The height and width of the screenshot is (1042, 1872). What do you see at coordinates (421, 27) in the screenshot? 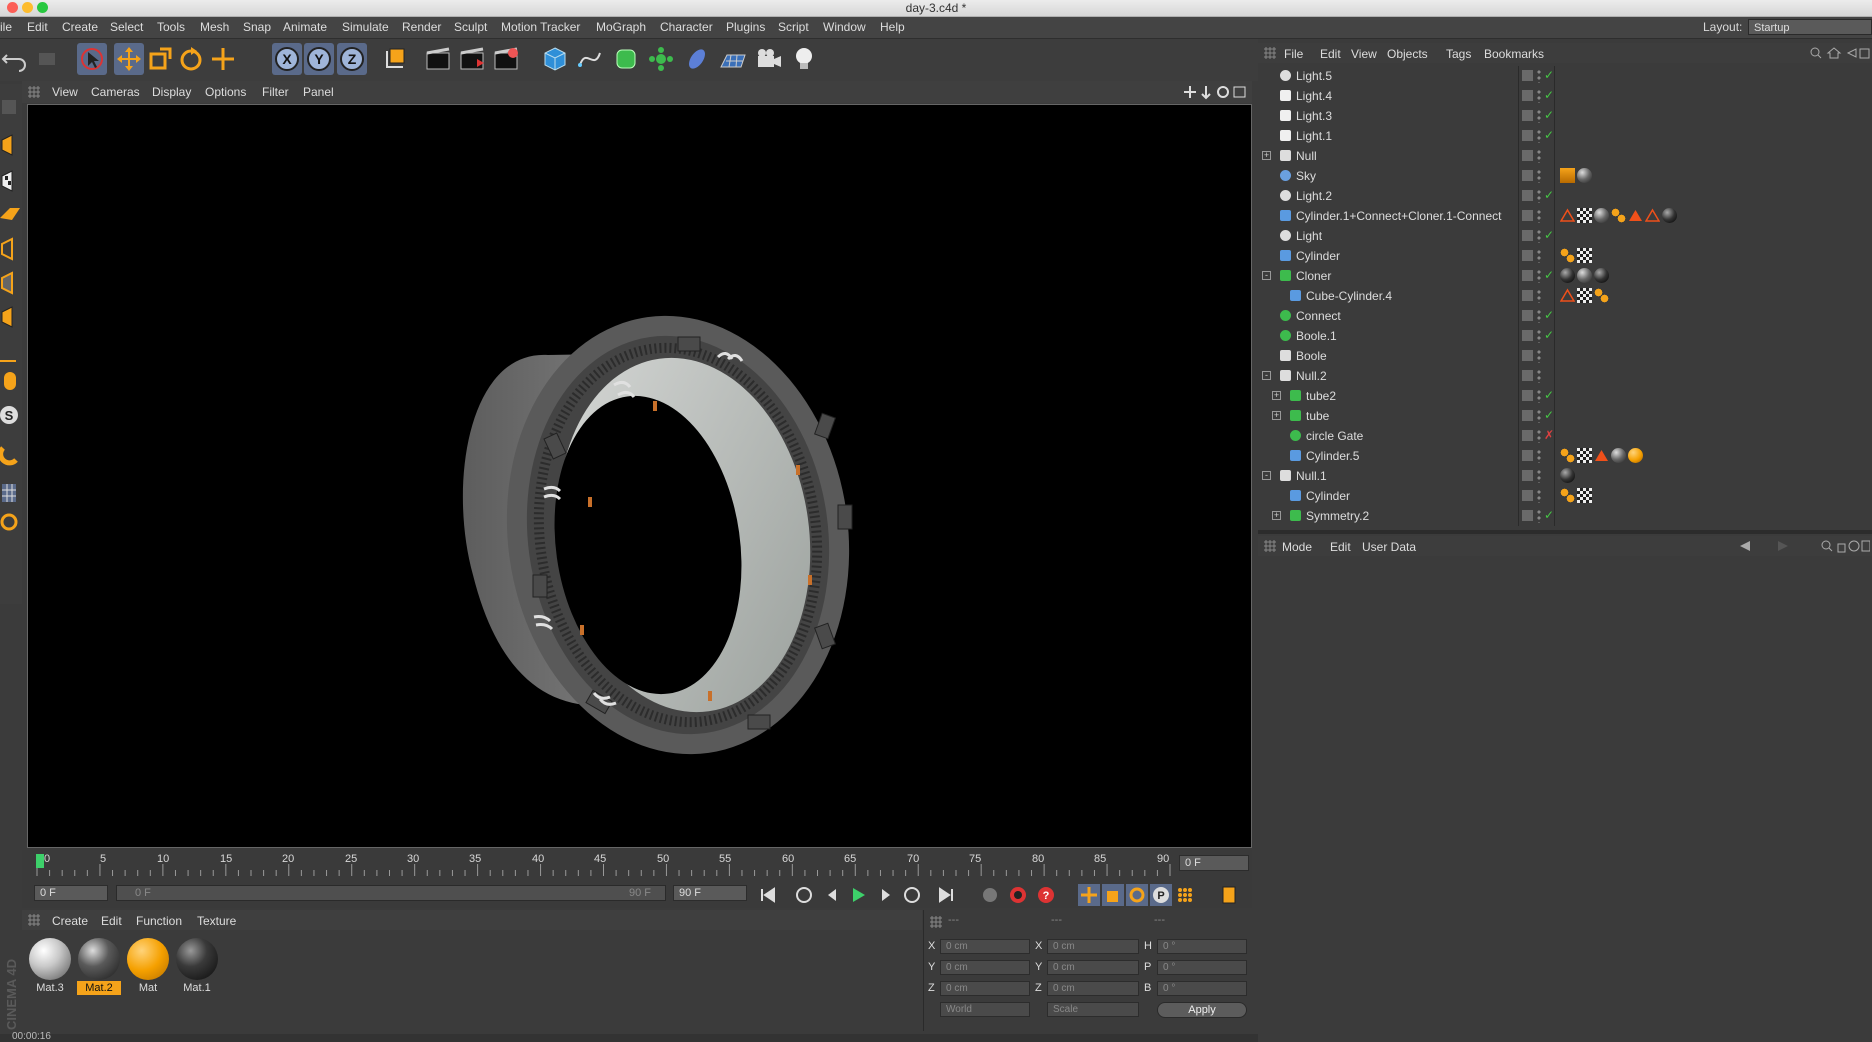
I see `menu-render: Render` at bounding box center [421, 27].